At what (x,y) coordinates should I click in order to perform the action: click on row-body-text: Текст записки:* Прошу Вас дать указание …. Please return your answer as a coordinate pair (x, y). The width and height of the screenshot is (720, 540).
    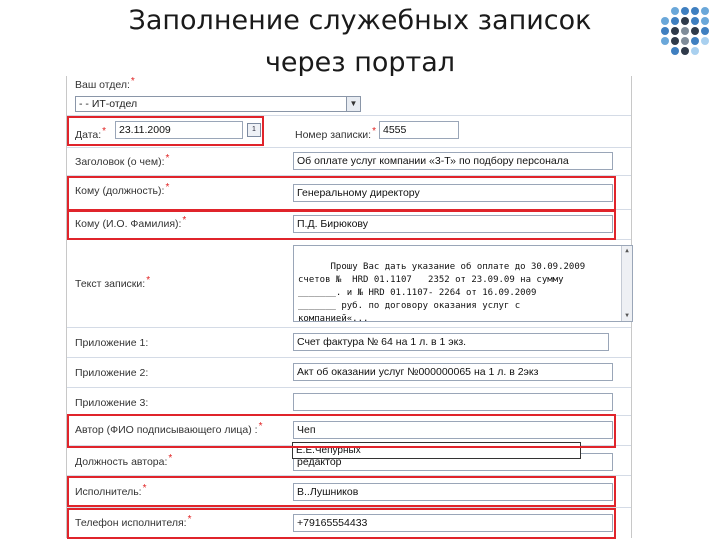
    Looking at the image, I should click on (350, 284).